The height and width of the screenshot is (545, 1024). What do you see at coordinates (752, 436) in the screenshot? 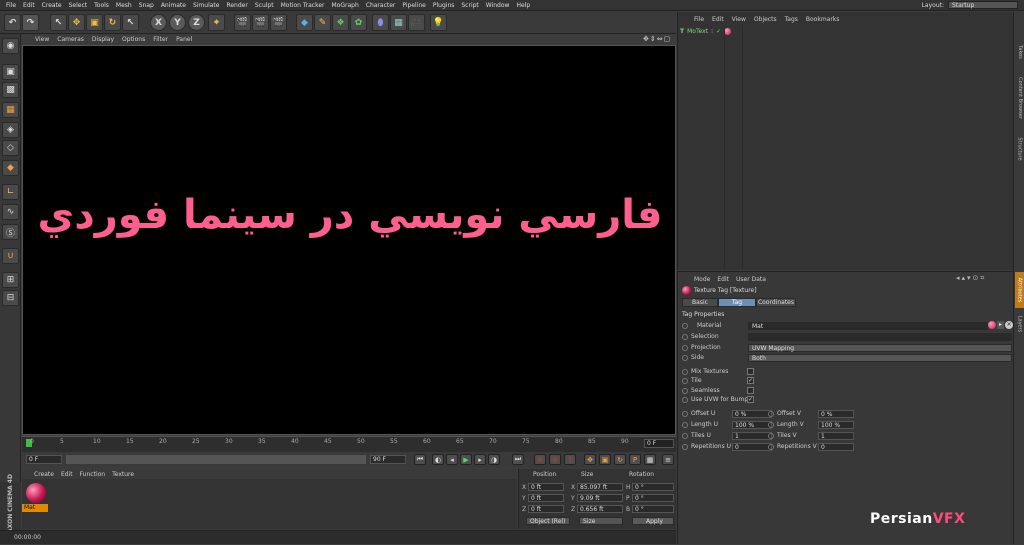
I see `tiles-u-field: 1` at bounding box center [752, 436].